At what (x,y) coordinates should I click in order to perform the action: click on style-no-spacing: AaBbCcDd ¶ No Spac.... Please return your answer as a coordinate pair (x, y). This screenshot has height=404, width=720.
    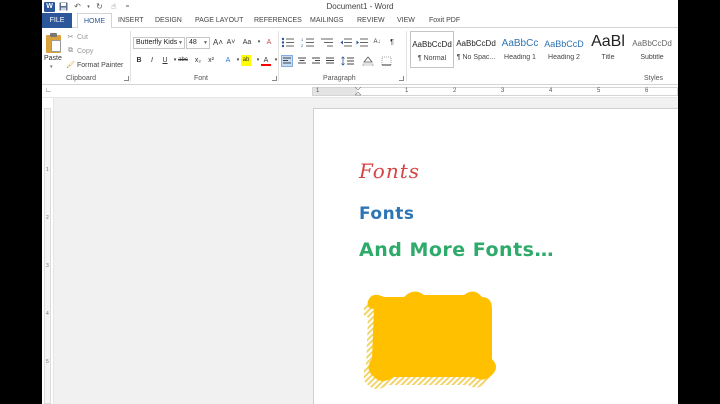
    Looking at the image, I should click on (476, 49).